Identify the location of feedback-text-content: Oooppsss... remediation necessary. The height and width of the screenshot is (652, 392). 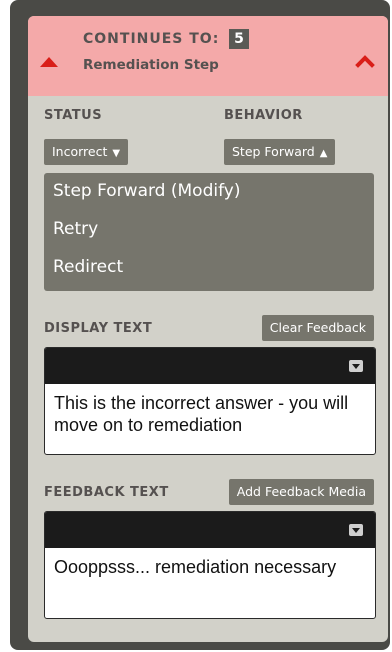
(212, 567).